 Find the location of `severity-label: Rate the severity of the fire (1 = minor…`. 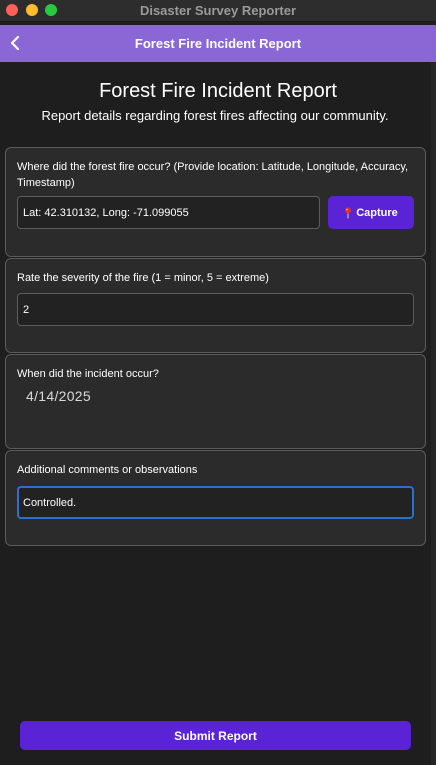

severity-label: Rate the severity of the fire (1 = minor… is located at coordinates (143, 278).